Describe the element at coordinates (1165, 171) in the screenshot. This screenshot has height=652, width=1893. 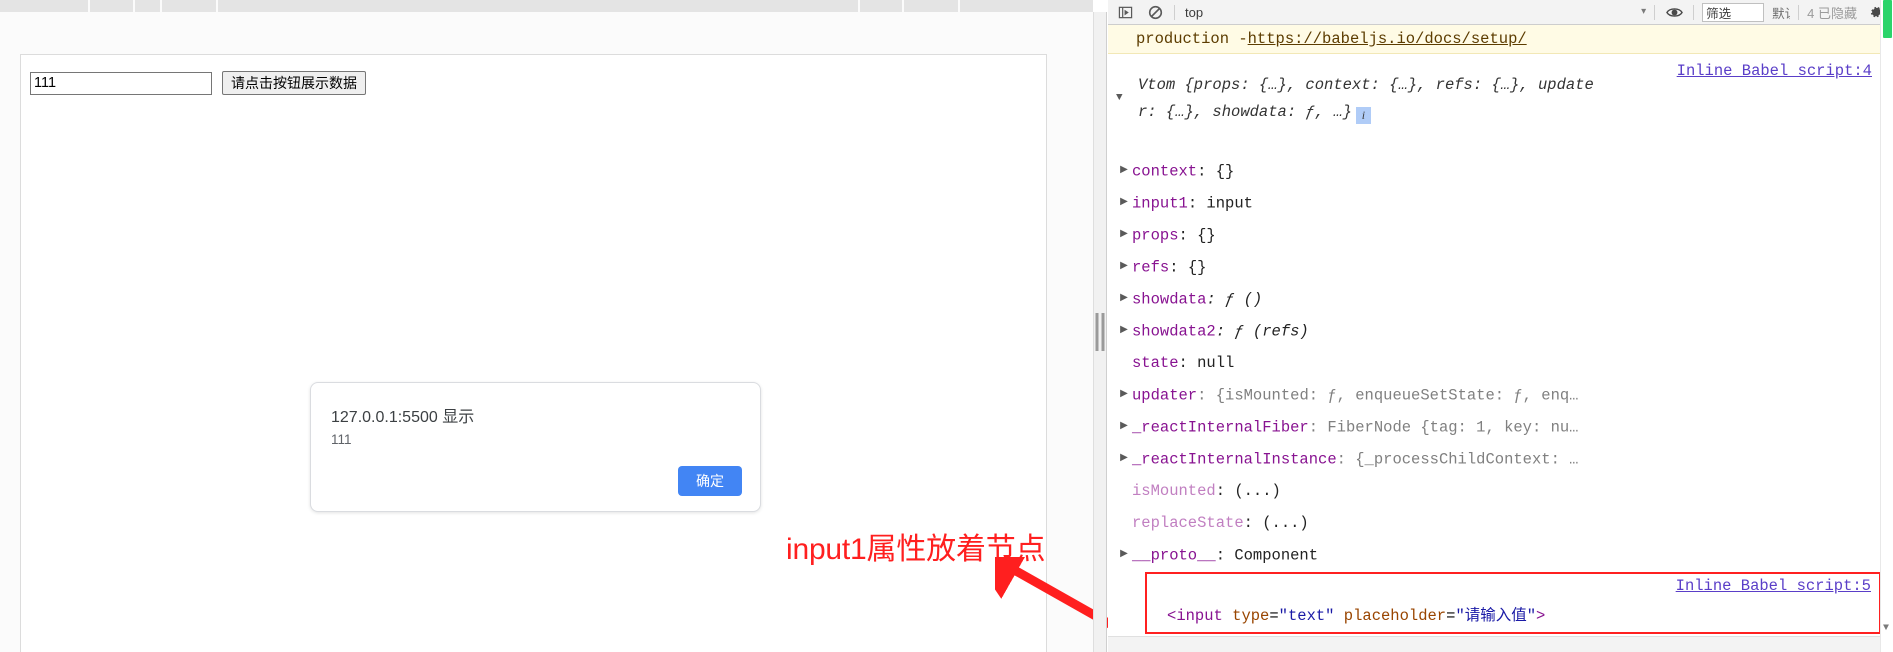
I see `property-name: context` at that location.